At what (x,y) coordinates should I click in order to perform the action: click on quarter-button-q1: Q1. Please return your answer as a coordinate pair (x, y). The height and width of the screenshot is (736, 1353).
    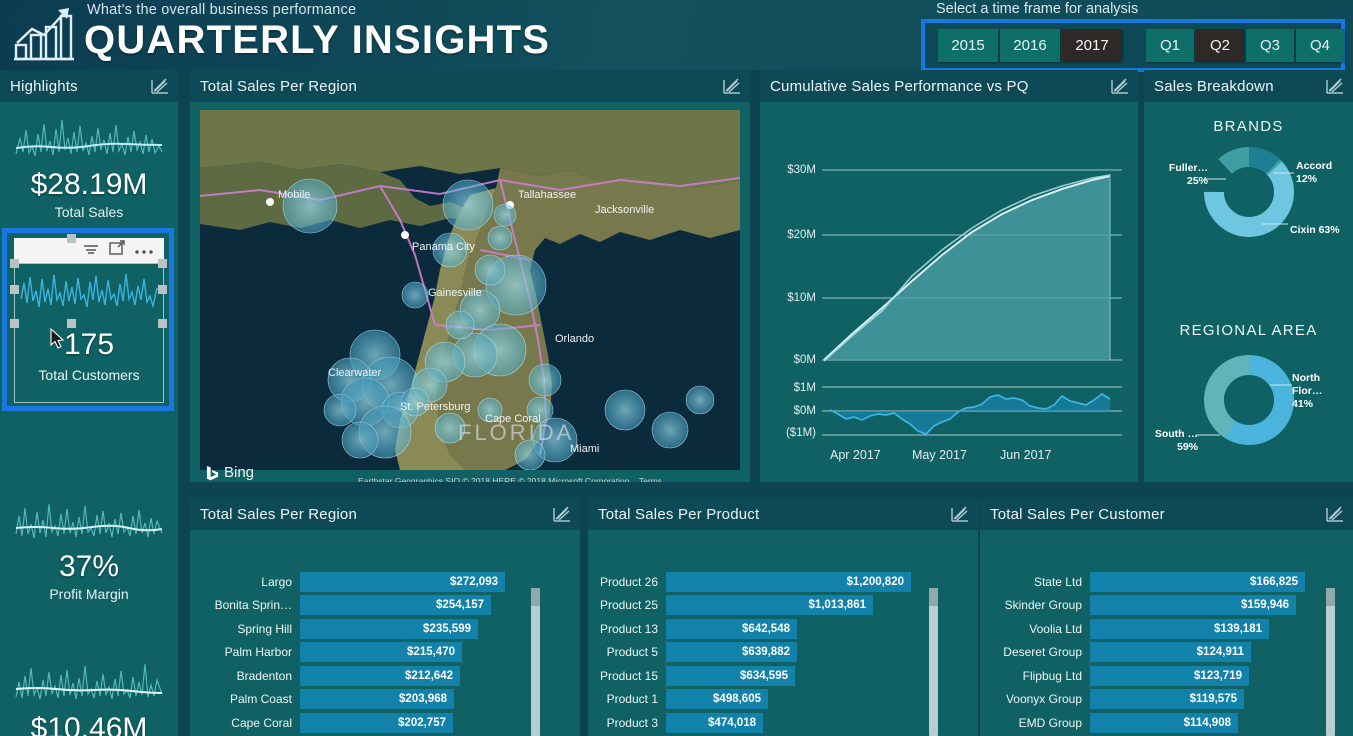
    Looking at the image, I should click on (1170, 45).